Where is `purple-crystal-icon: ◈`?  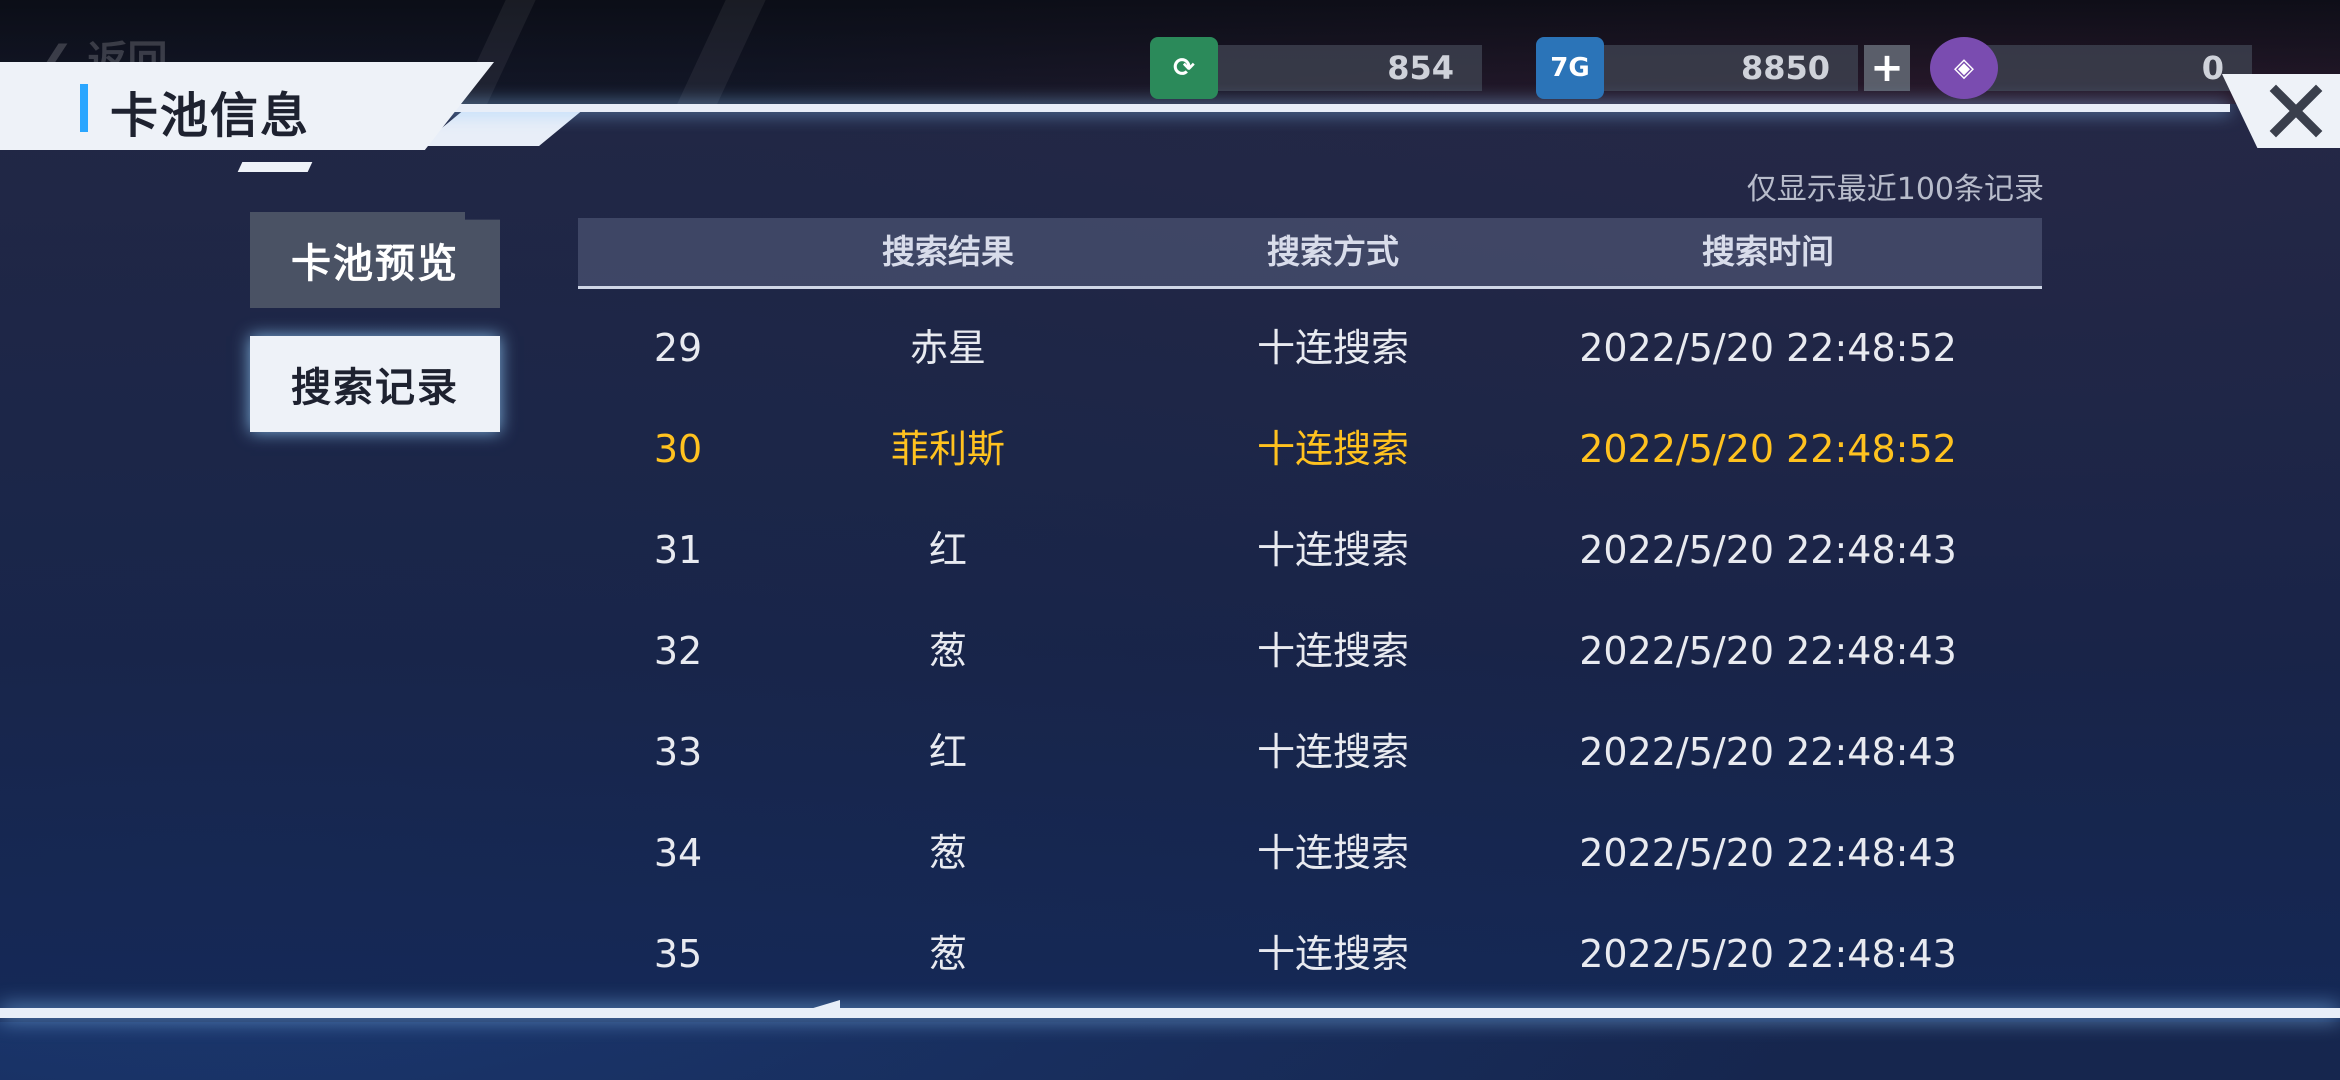
purple-crystal-icon: ◈ is located at coordinates (1964, 68).